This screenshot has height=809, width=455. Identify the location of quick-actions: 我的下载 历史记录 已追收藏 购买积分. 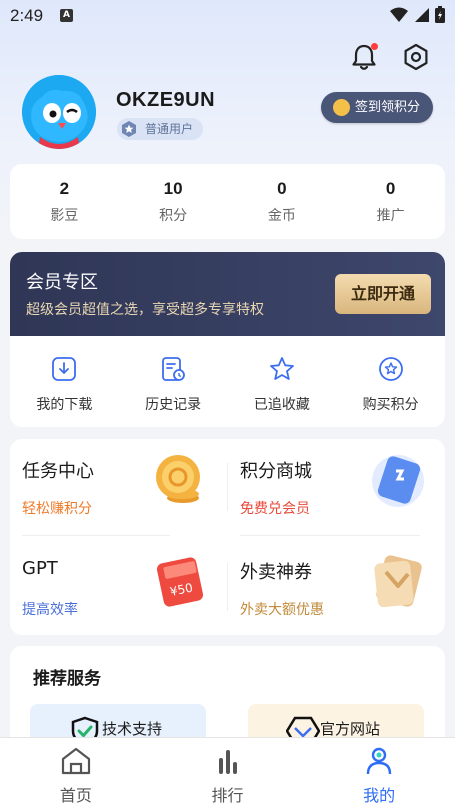
(227, 385).